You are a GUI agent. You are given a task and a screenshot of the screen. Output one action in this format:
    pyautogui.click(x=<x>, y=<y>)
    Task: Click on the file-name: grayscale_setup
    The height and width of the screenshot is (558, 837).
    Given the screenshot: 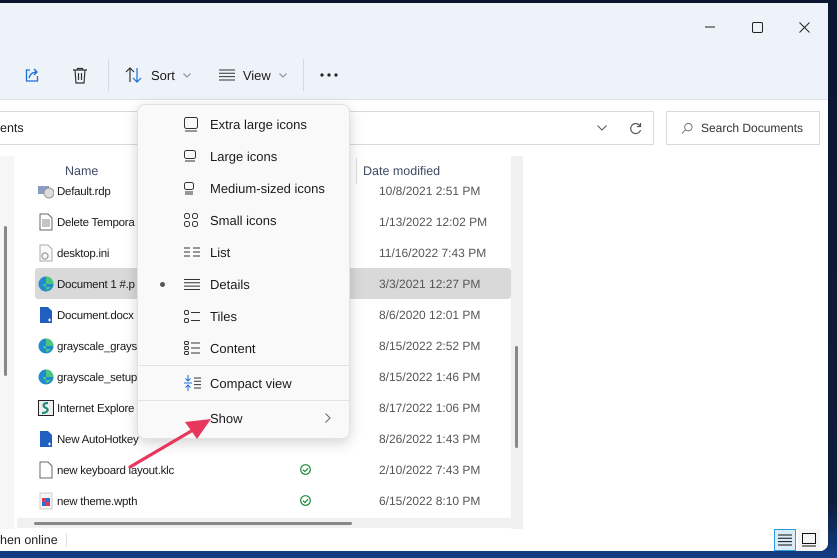 What is the action you would take?
    pyautogui.click(x=97, y=378)
    